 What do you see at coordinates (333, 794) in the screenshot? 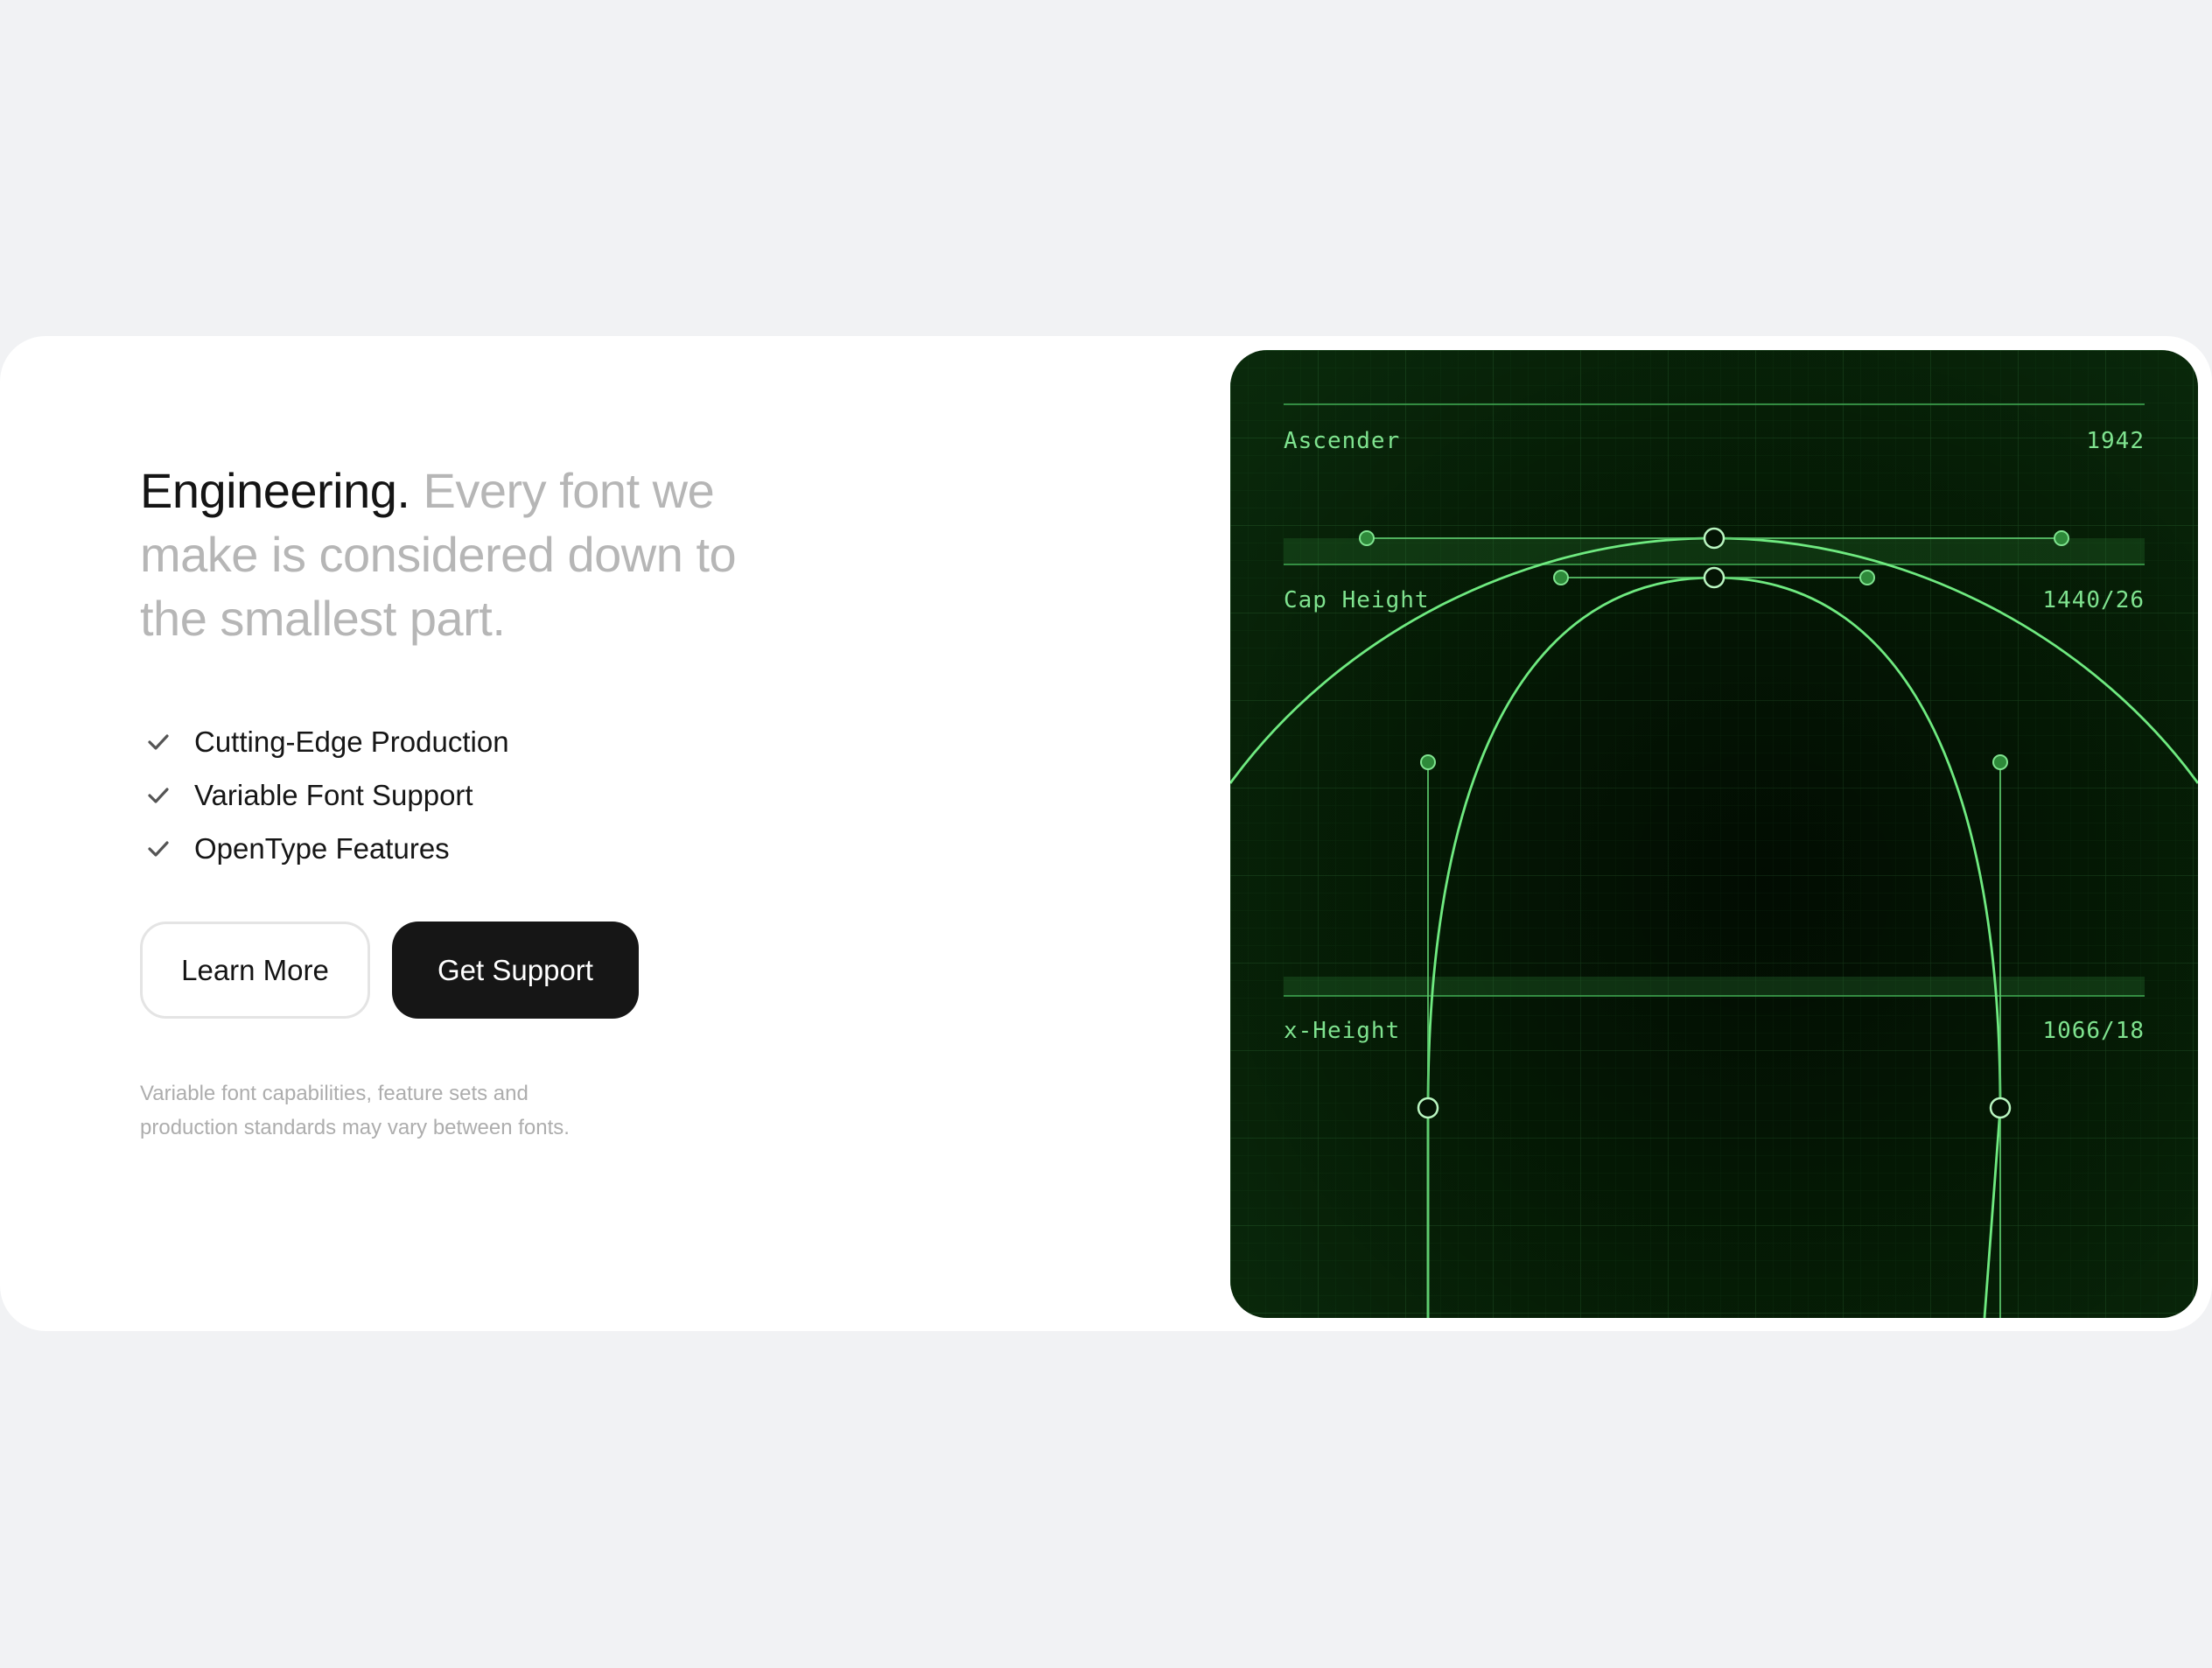
I see `feature-label: Variable Font Support` at bounding box center [333, 794].